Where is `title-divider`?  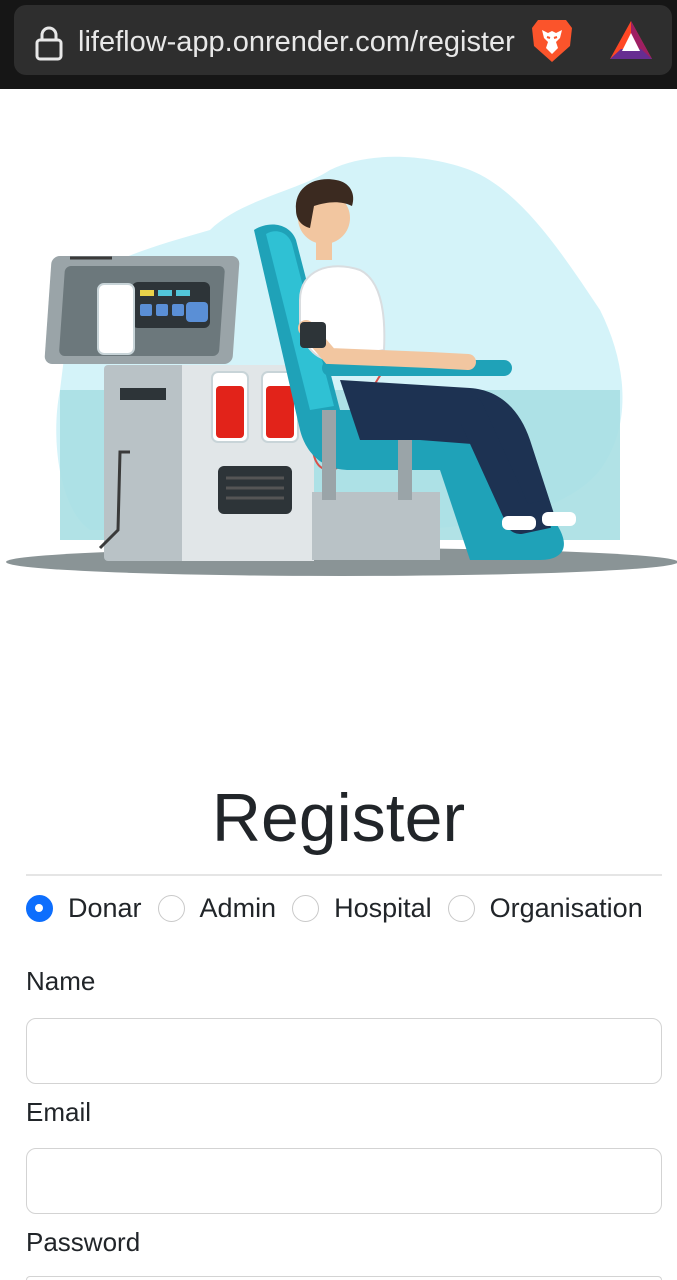
title-divider is located at coordinates (344, 875).